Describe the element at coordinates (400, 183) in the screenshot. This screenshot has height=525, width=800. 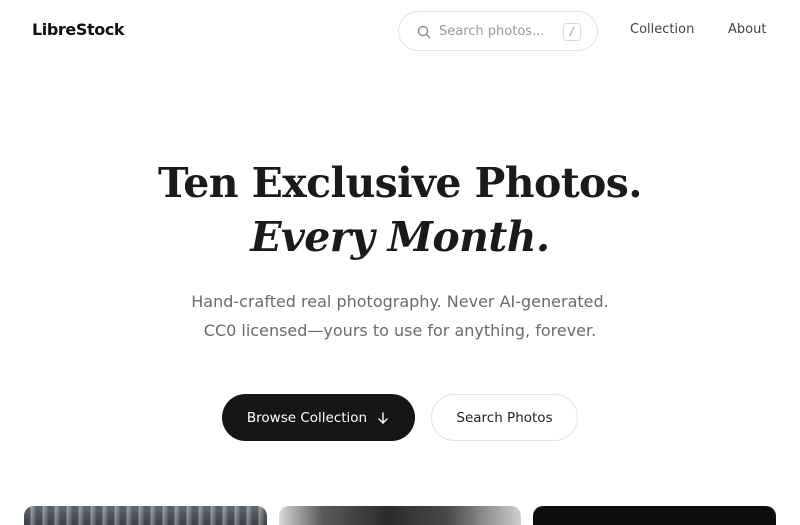
I see `hero-title: Ten Exclusive Photos.` at that location.